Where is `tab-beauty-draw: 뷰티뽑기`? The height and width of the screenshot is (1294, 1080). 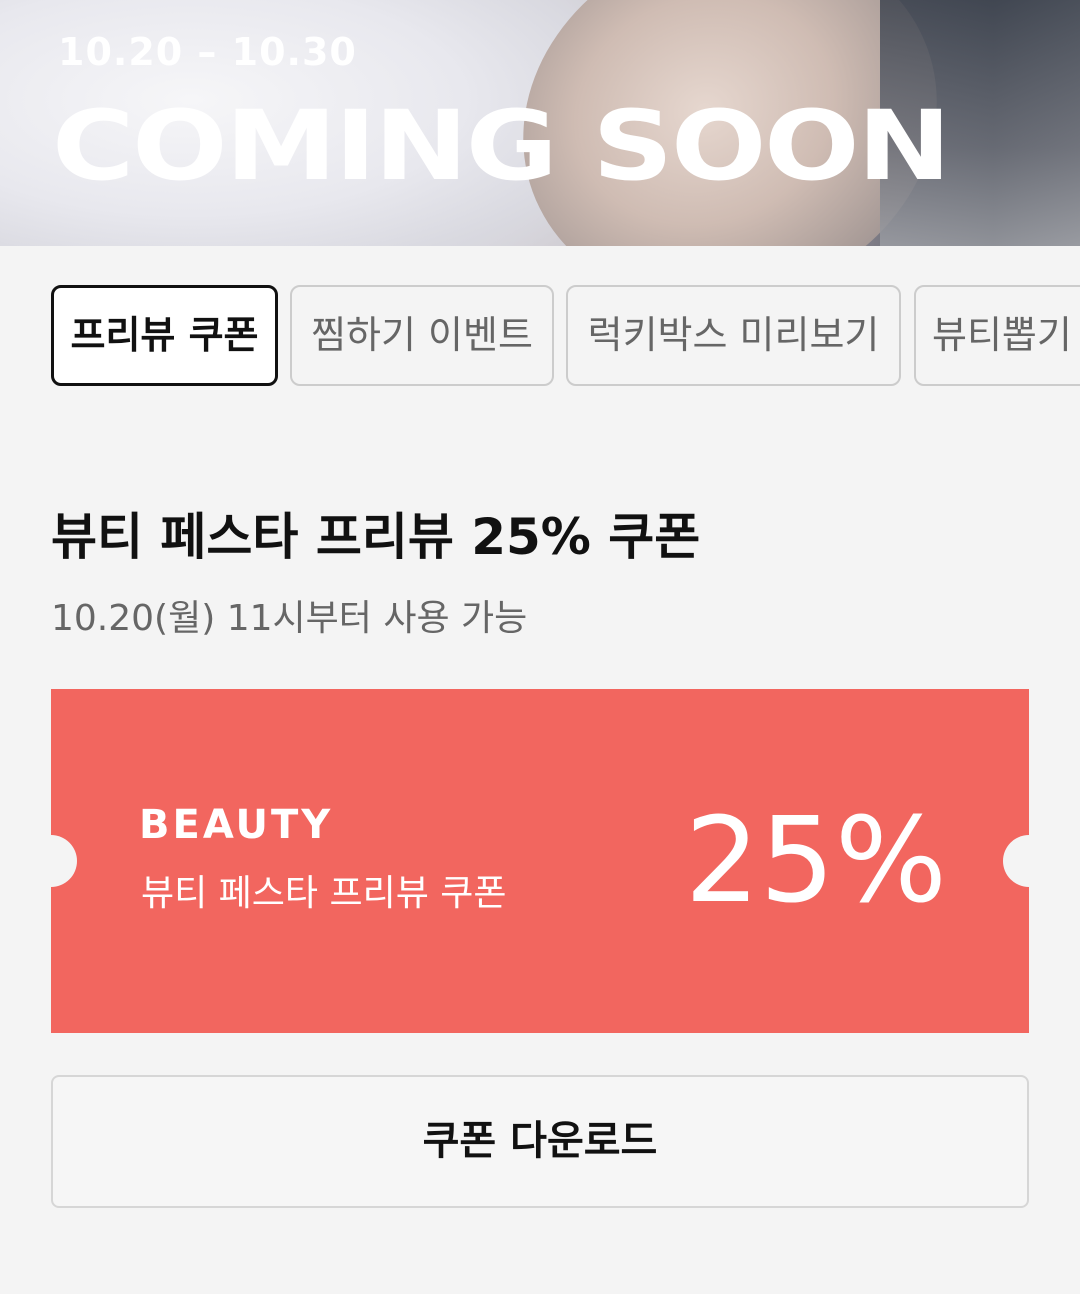
tab-beauty-draw: 뷰티뽑기 is located at coordinates (997, 335).